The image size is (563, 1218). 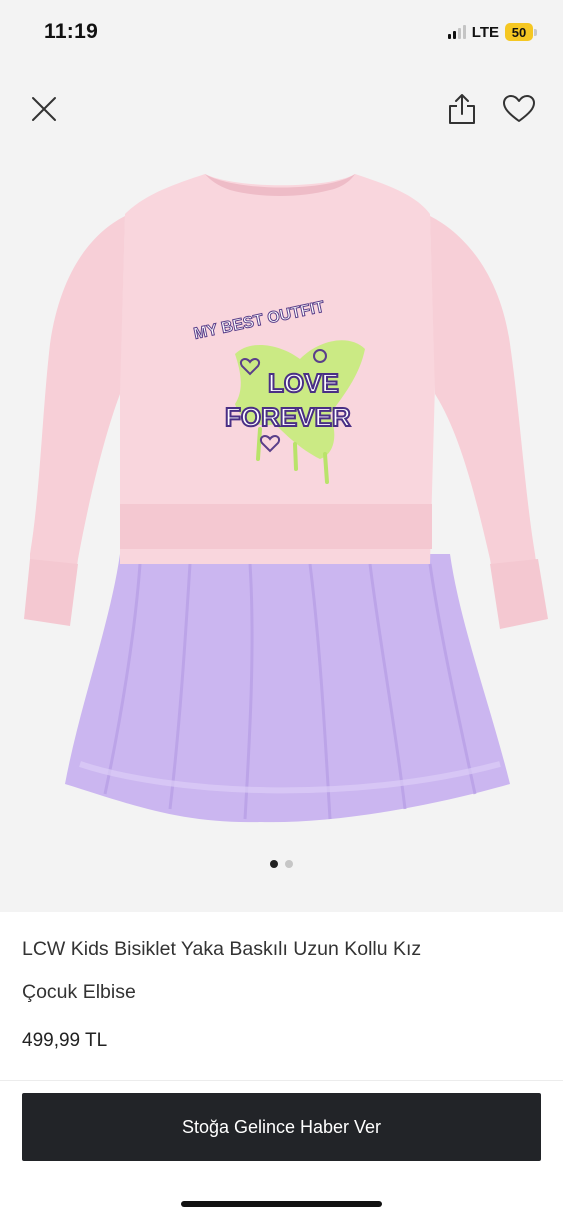 I want to click on notify-when-in-stock-button: Stoğa Gelince Haber Ver, so click(x=281, y=1127).